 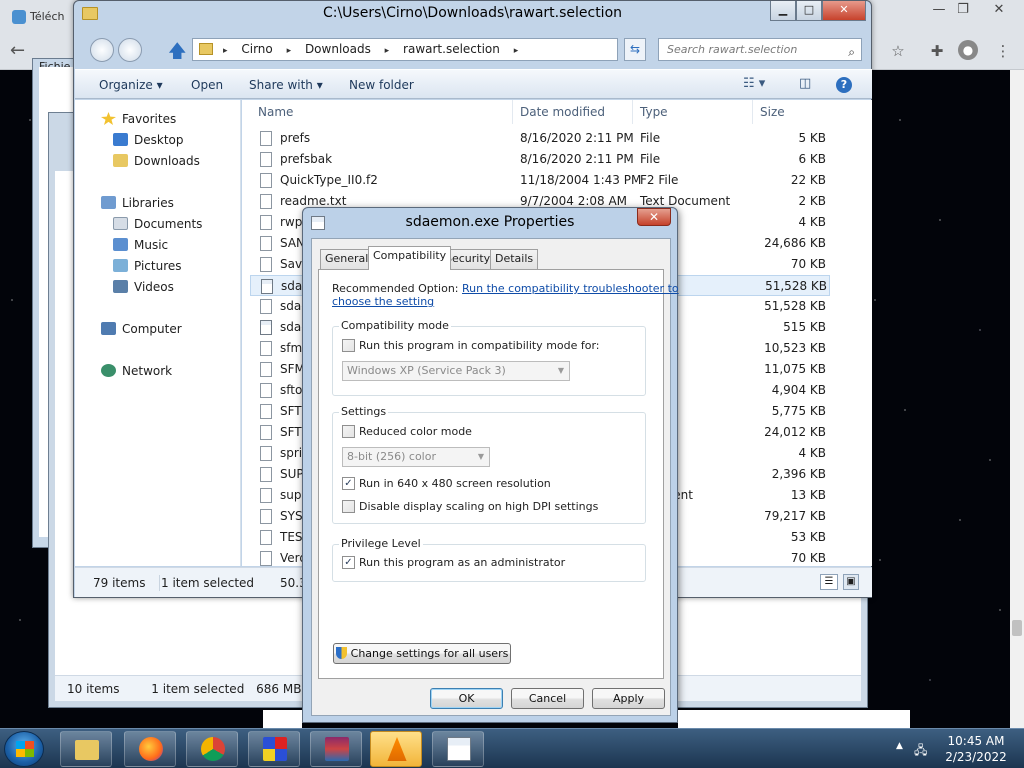 I want to click on compat-mode-checkbox, so click(x=348, y=345).